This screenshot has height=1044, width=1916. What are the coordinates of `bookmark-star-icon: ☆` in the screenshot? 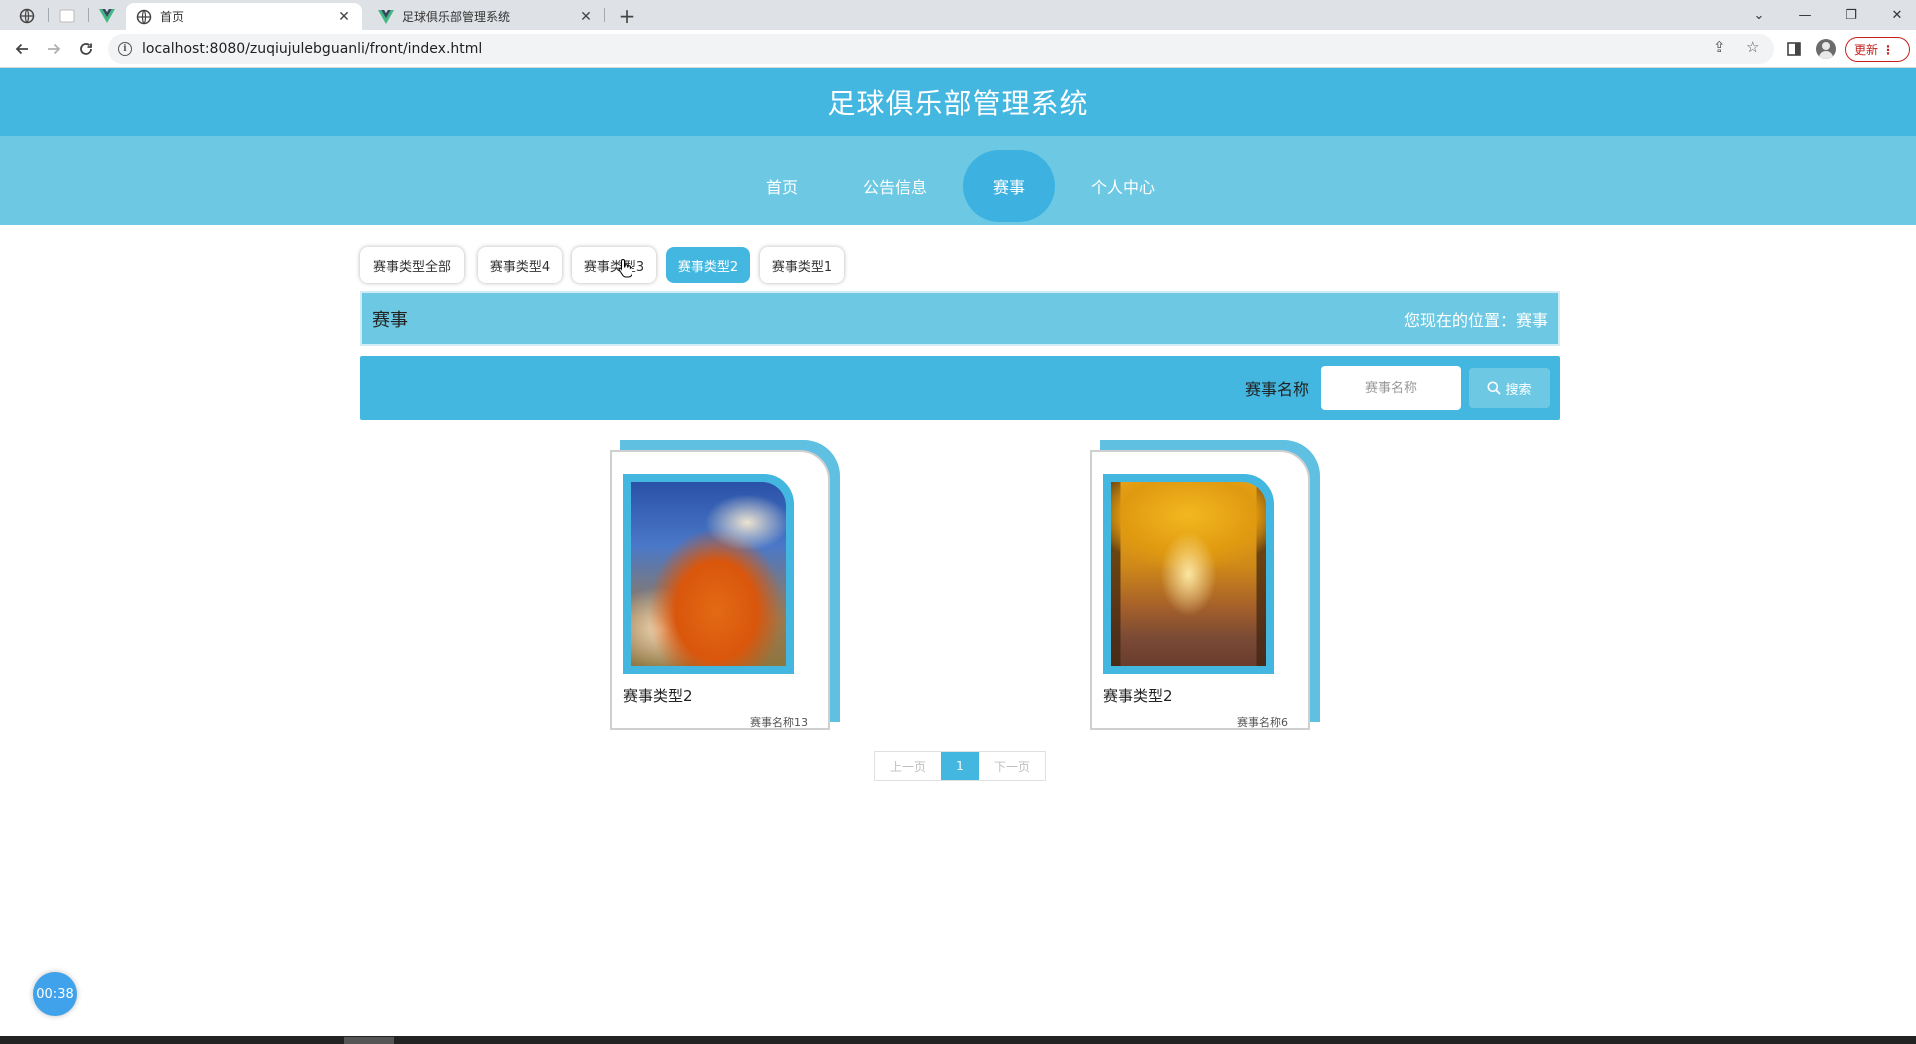 It's located at (1752, 47).